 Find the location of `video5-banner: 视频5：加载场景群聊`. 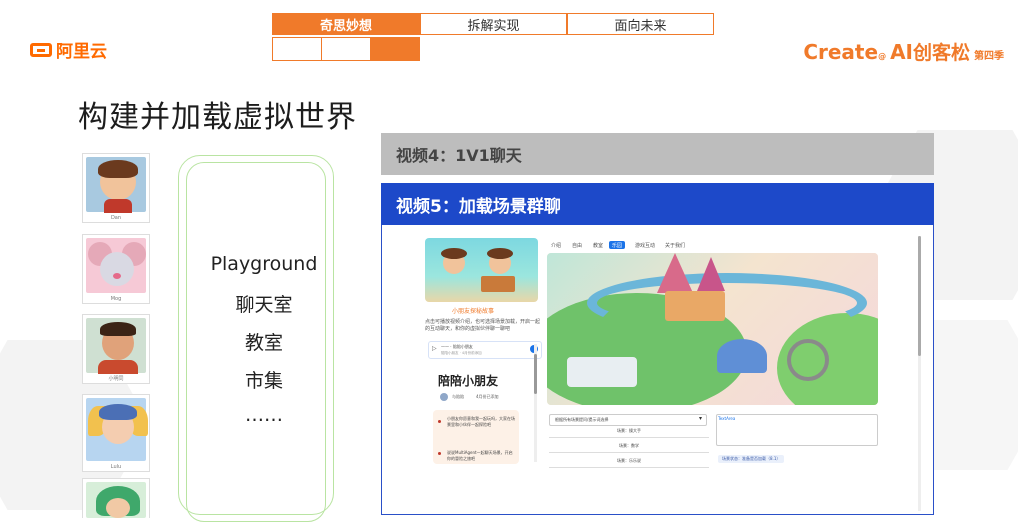

video5-banner: 视频5：加载场景群聊 is located at coordinates (657, 204).